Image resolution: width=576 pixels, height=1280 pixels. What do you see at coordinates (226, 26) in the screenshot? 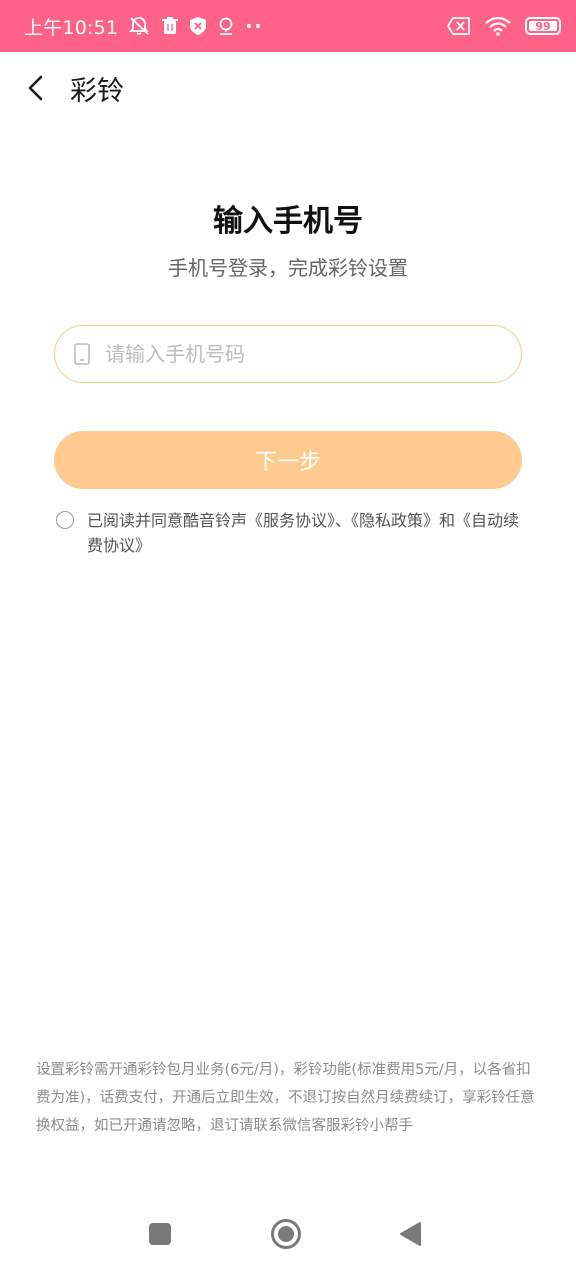
I see `location-icon` at bounding box center [226, 26].